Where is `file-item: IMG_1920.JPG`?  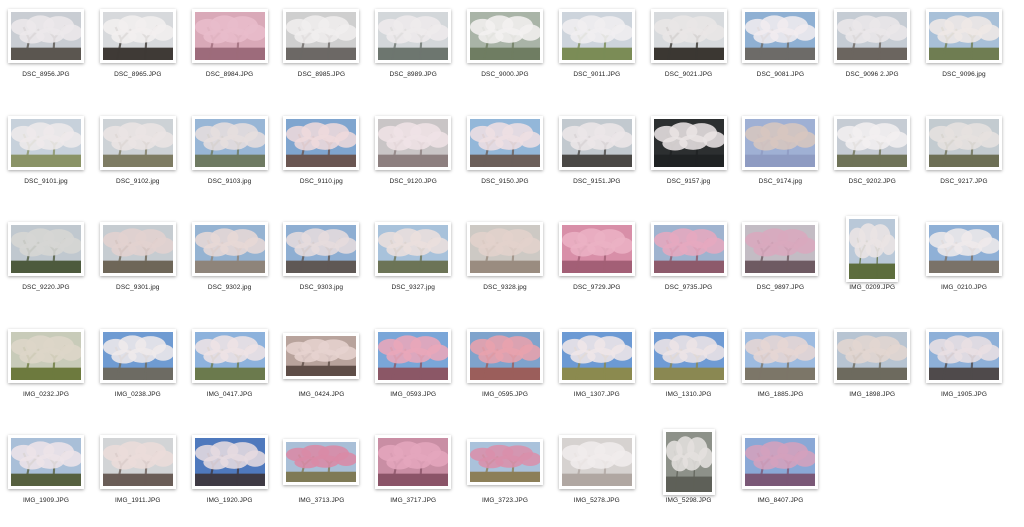 file-item: IMG_1920.JPG is located at coordinates (230, 477).